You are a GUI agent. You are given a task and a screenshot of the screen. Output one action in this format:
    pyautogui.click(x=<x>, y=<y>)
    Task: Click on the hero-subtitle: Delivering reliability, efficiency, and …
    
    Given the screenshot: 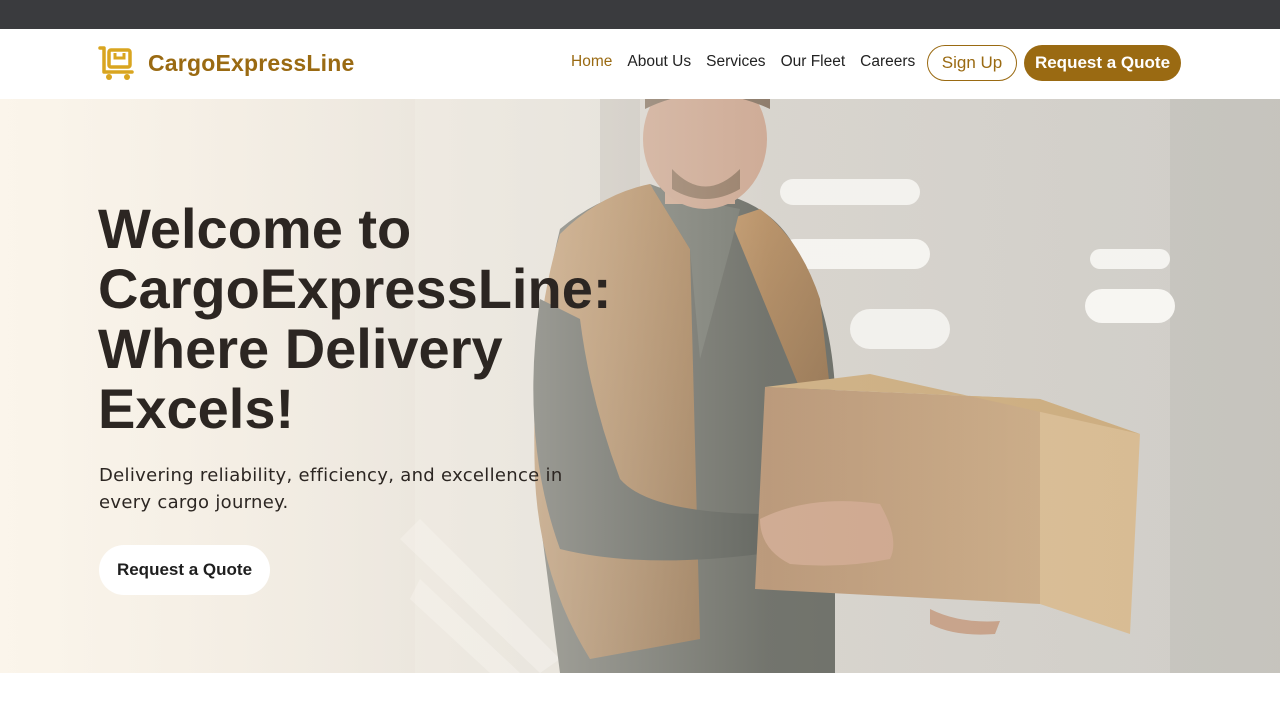 What is the action you would take?
    pyautogui.click(x=331, y=489)
    